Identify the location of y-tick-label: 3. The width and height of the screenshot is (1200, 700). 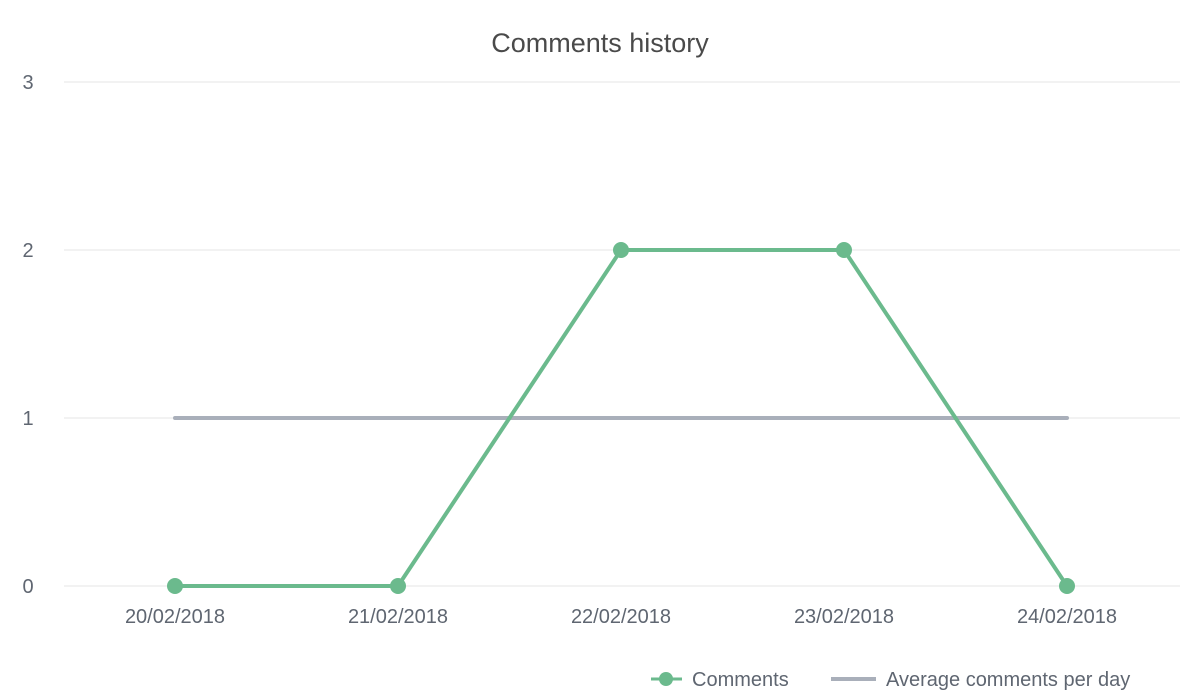
(27, 83).